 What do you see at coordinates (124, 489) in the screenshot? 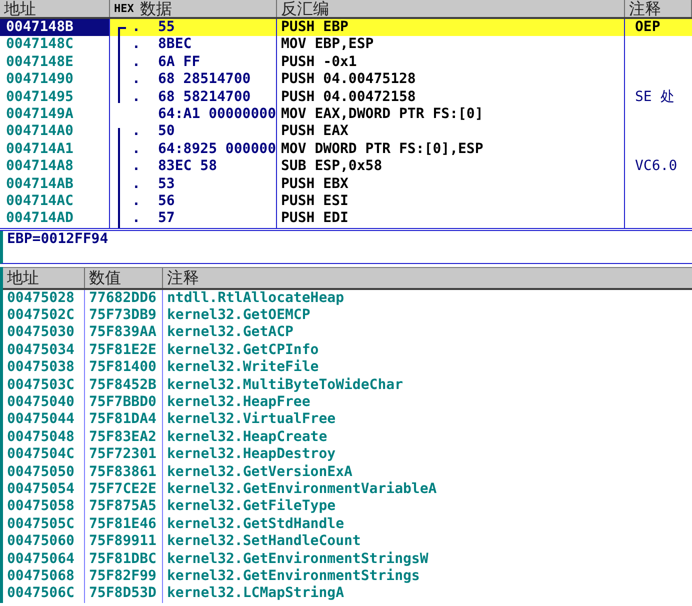
I see `value-cell: 75F7CE2E` at bounding box center [124, 489].